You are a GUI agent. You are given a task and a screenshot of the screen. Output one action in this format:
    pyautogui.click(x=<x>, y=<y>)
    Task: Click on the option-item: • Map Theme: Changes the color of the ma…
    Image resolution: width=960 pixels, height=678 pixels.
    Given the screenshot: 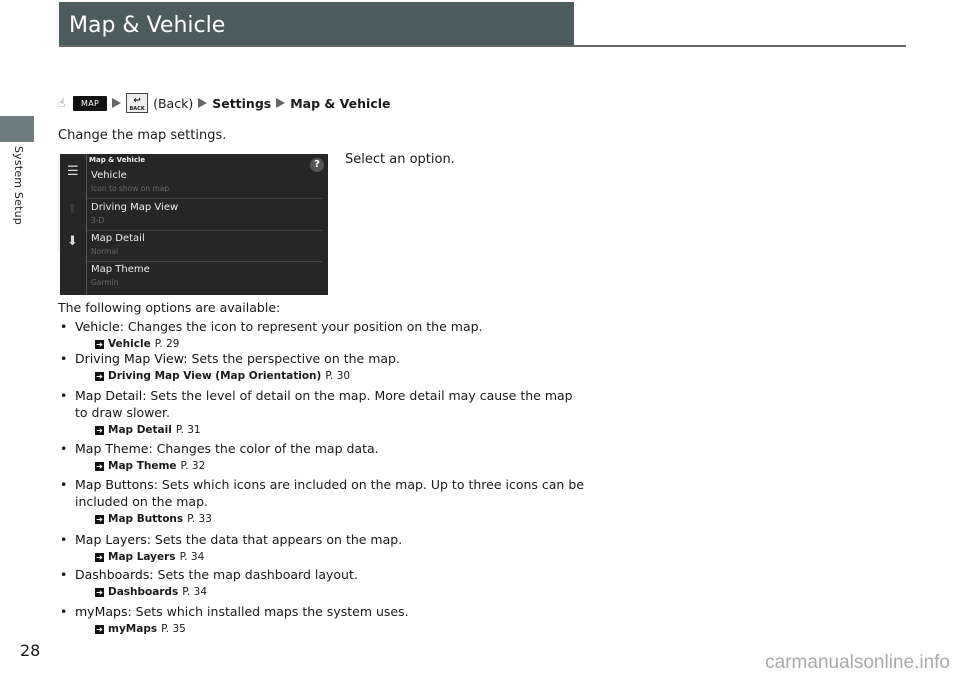 What is the action you would take?
    pyautogui.click(x=323, y=457)
    